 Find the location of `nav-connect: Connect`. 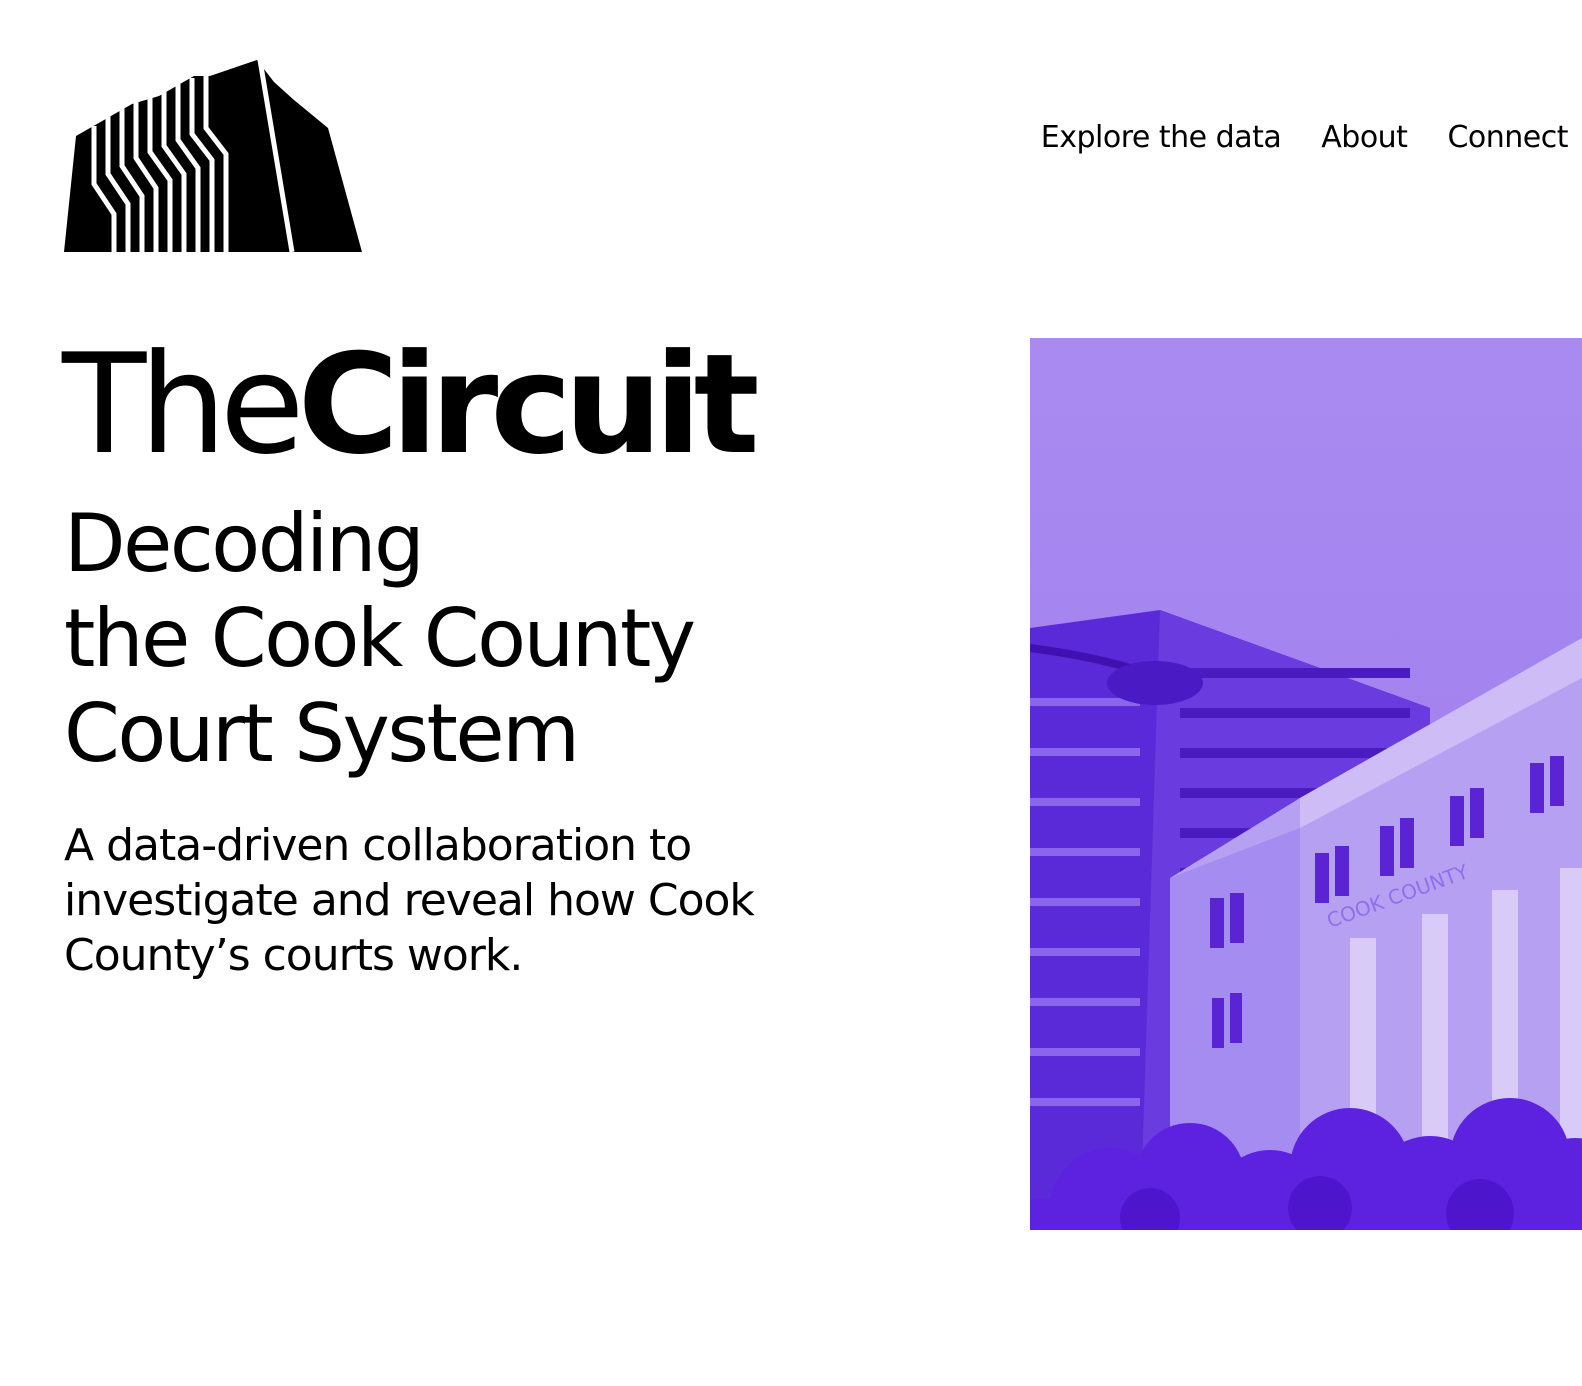

nav-connect: Connect is located at coordinates (1507, 137).